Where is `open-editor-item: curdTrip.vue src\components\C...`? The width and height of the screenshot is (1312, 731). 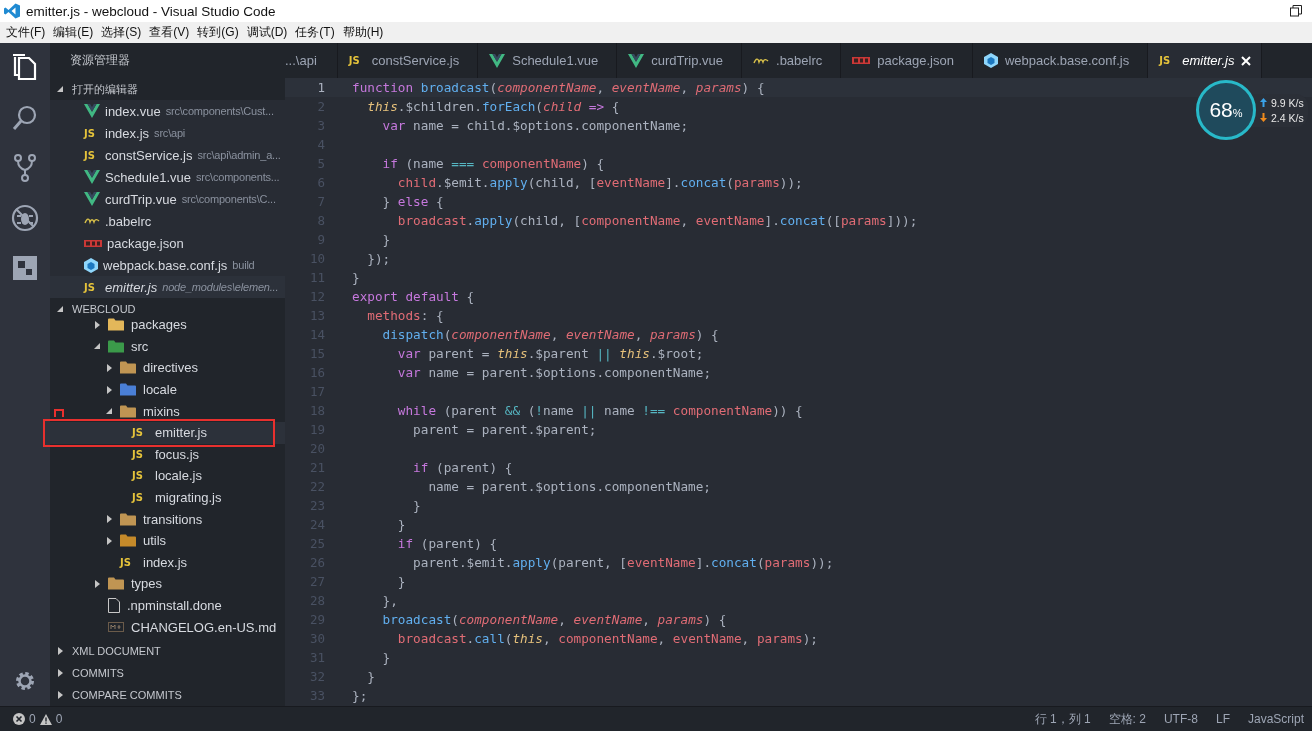 open-editor-item: curdTrip.vue src\components\C... is located at coordinates (167, 199).